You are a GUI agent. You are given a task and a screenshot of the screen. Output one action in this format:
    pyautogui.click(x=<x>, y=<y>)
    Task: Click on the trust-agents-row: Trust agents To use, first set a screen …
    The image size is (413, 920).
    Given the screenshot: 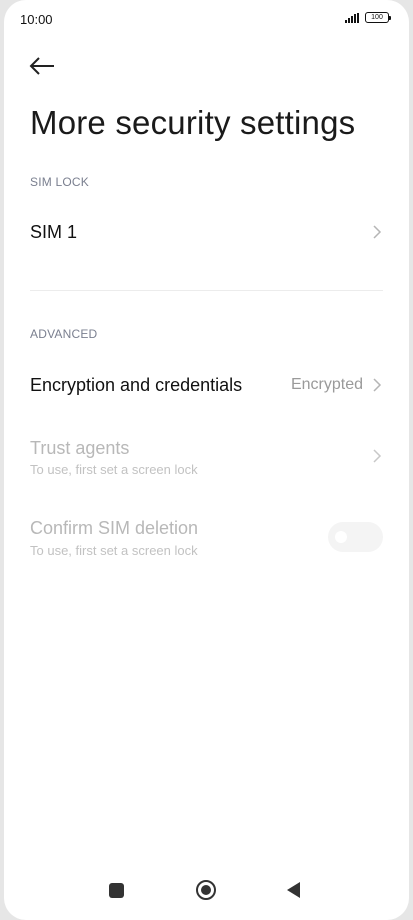 What is the action you would take?
    pyautogui.click(x=206, y=458)
    